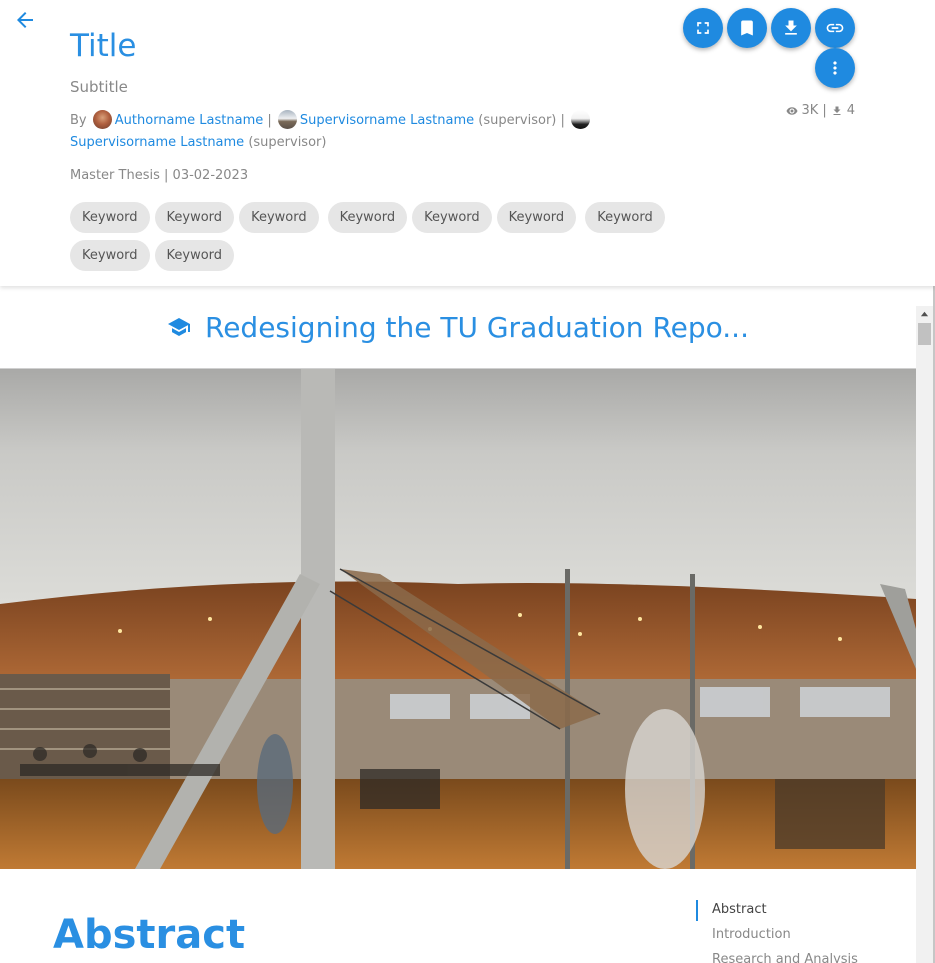 This screenshot has width=935, height=963. I want to click on fullscreen-button, so click(703, 28).